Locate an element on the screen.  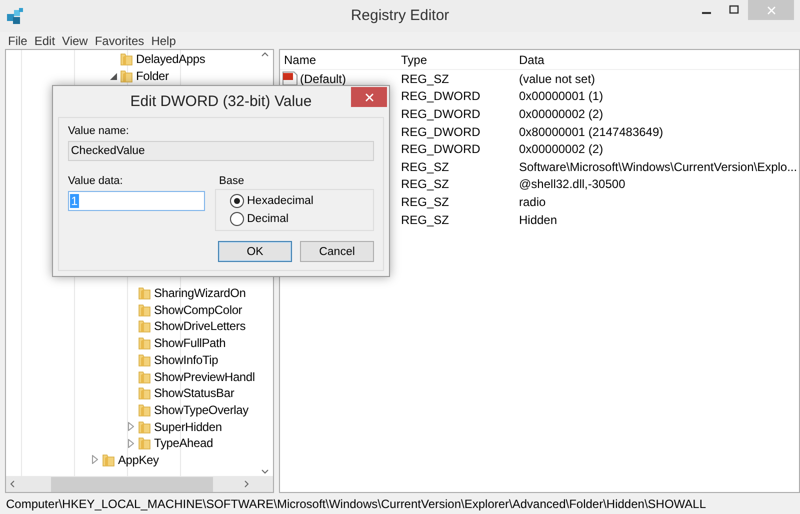
menu-item: Edit is located at coordinates (45, 41).